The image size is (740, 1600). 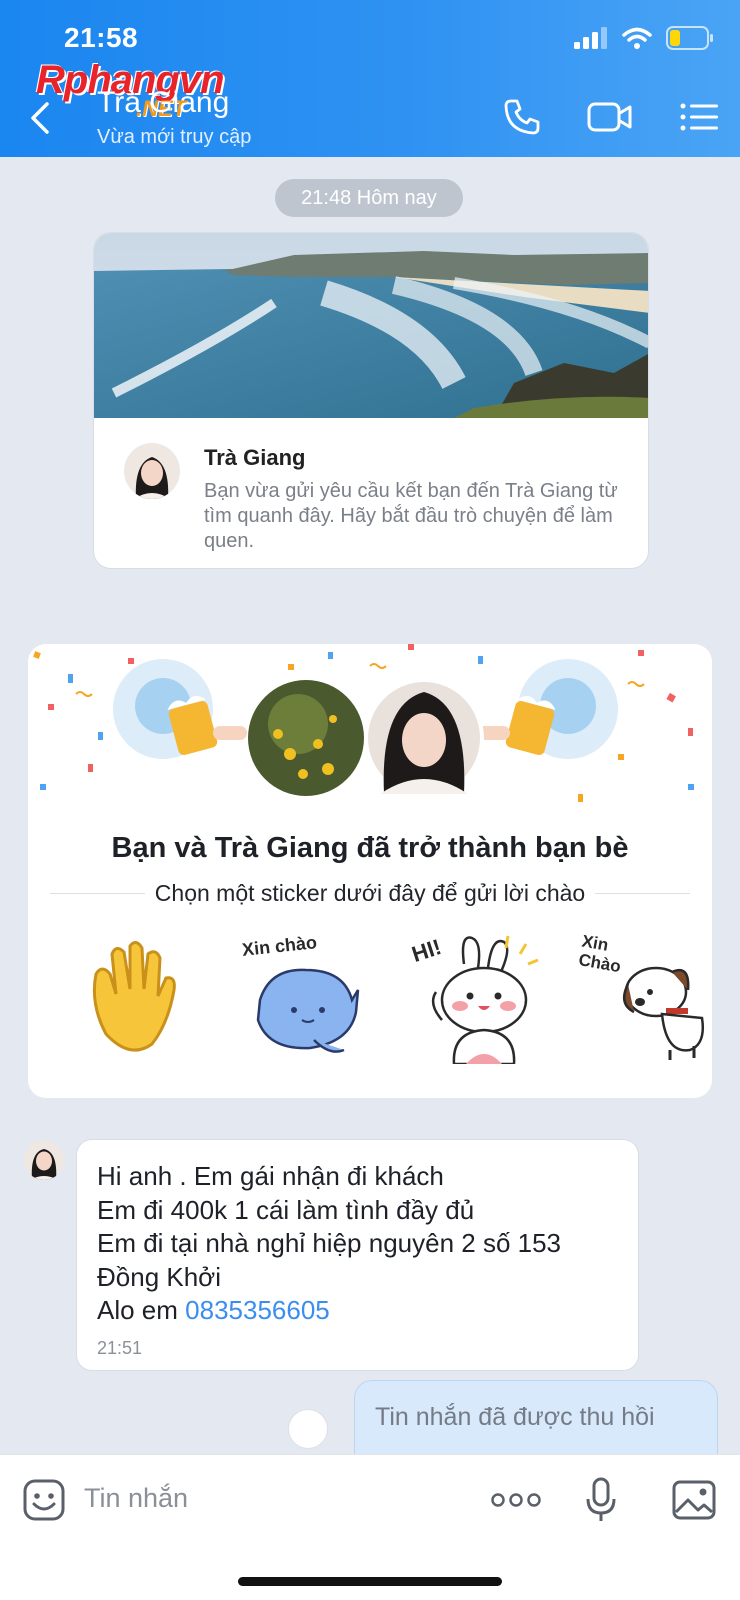 What do you see at coordinates (180, 709) in the screenshot?
I see `beer-mug-left-icon` at bounding box center [180, 709].